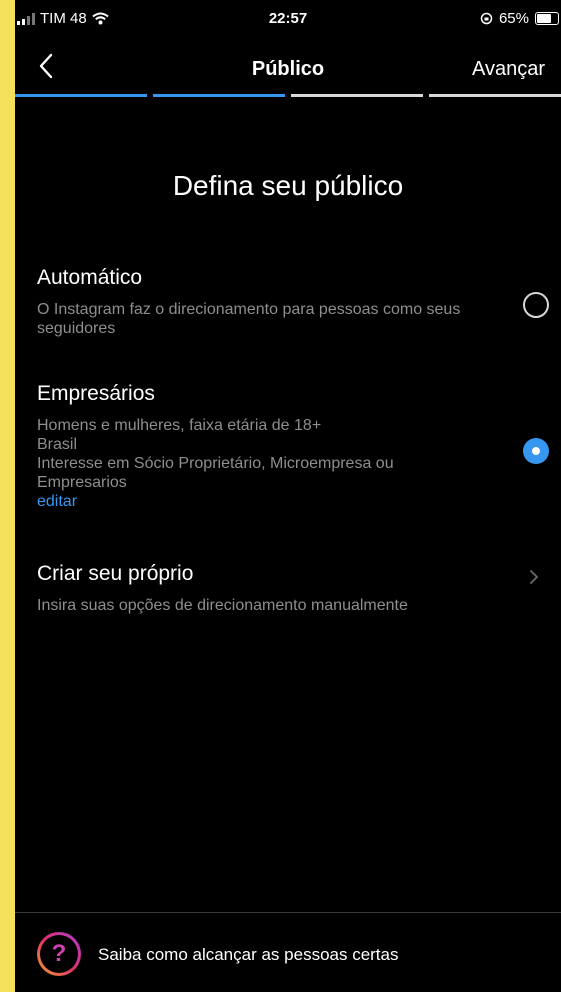 The image size is (561, 992). Describe the element at coordinates (299, 501) in the screenshot. I see `edit-link: editar` at that location.